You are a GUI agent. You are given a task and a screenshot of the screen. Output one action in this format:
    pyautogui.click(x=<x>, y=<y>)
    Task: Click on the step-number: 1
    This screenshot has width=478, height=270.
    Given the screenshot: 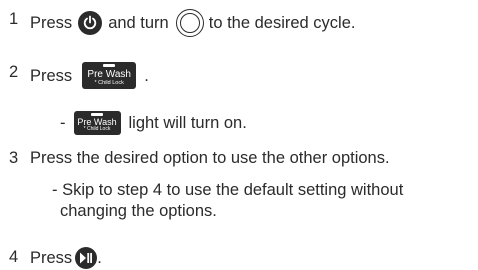 What is the action you would take?
    pyautogui.click(x=14, y=19)
    